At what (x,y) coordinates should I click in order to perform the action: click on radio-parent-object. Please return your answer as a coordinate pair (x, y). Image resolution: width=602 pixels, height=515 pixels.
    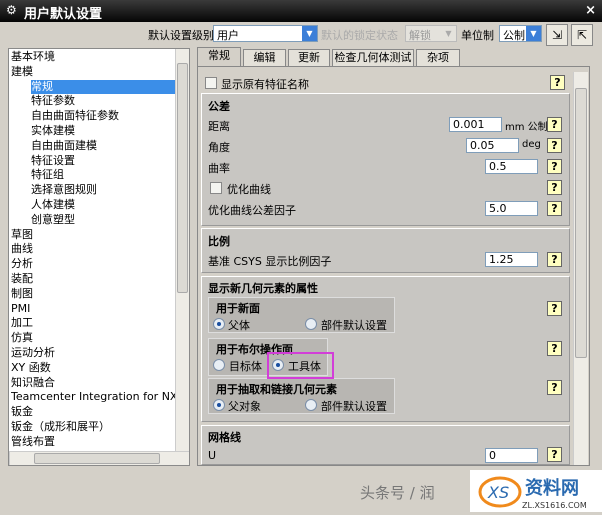
    Looking at the image, I should click on (219, 405).